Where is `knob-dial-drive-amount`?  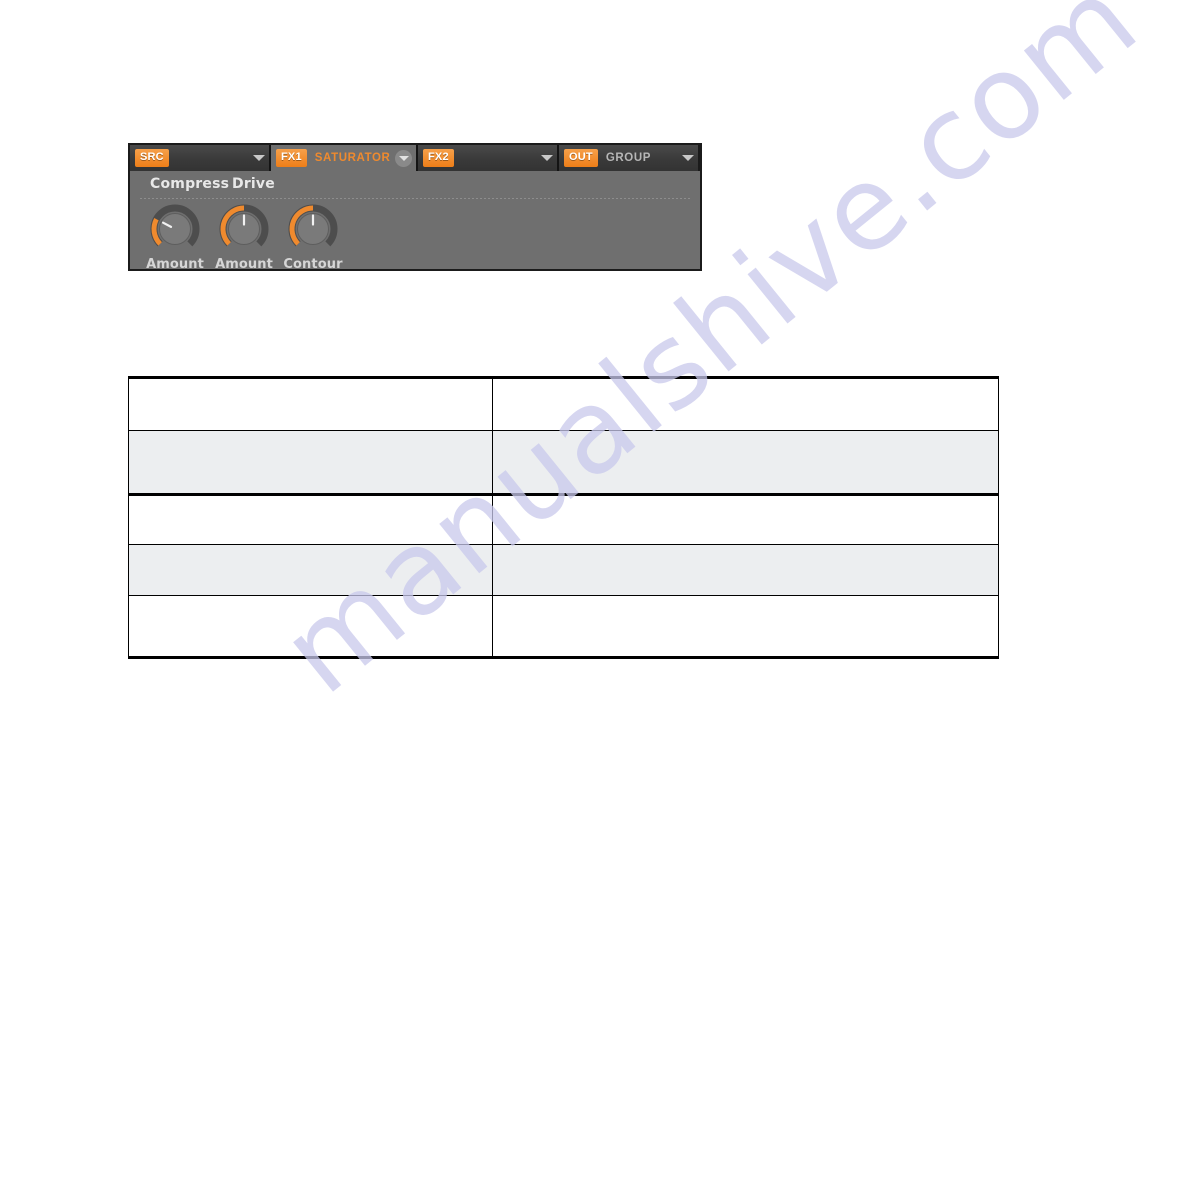 knob-dial-drive-amount is located at coordinates (244, 229).